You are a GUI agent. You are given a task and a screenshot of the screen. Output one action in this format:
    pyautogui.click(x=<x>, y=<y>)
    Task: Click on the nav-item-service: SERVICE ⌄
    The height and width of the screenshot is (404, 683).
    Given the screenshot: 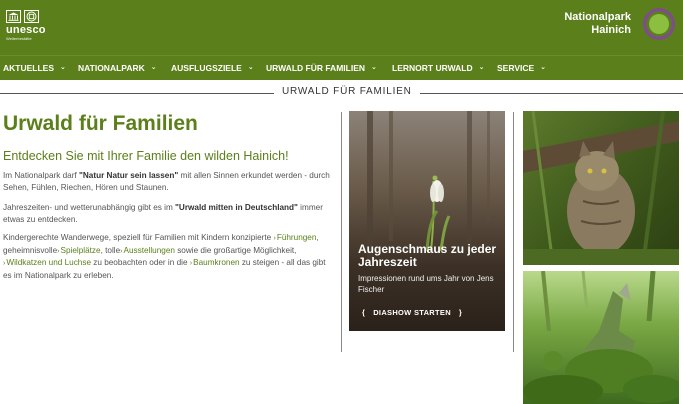 What is the action you would take?
    pyautogui.click(x=521, y=68)
    